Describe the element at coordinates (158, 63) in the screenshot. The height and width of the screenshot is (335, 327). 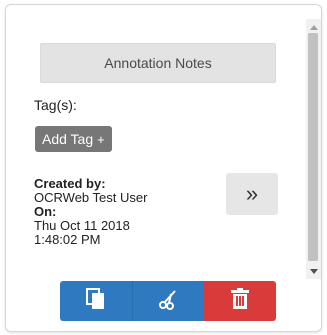
I see `annotation-notes-button: Annotation Notes` at that location.